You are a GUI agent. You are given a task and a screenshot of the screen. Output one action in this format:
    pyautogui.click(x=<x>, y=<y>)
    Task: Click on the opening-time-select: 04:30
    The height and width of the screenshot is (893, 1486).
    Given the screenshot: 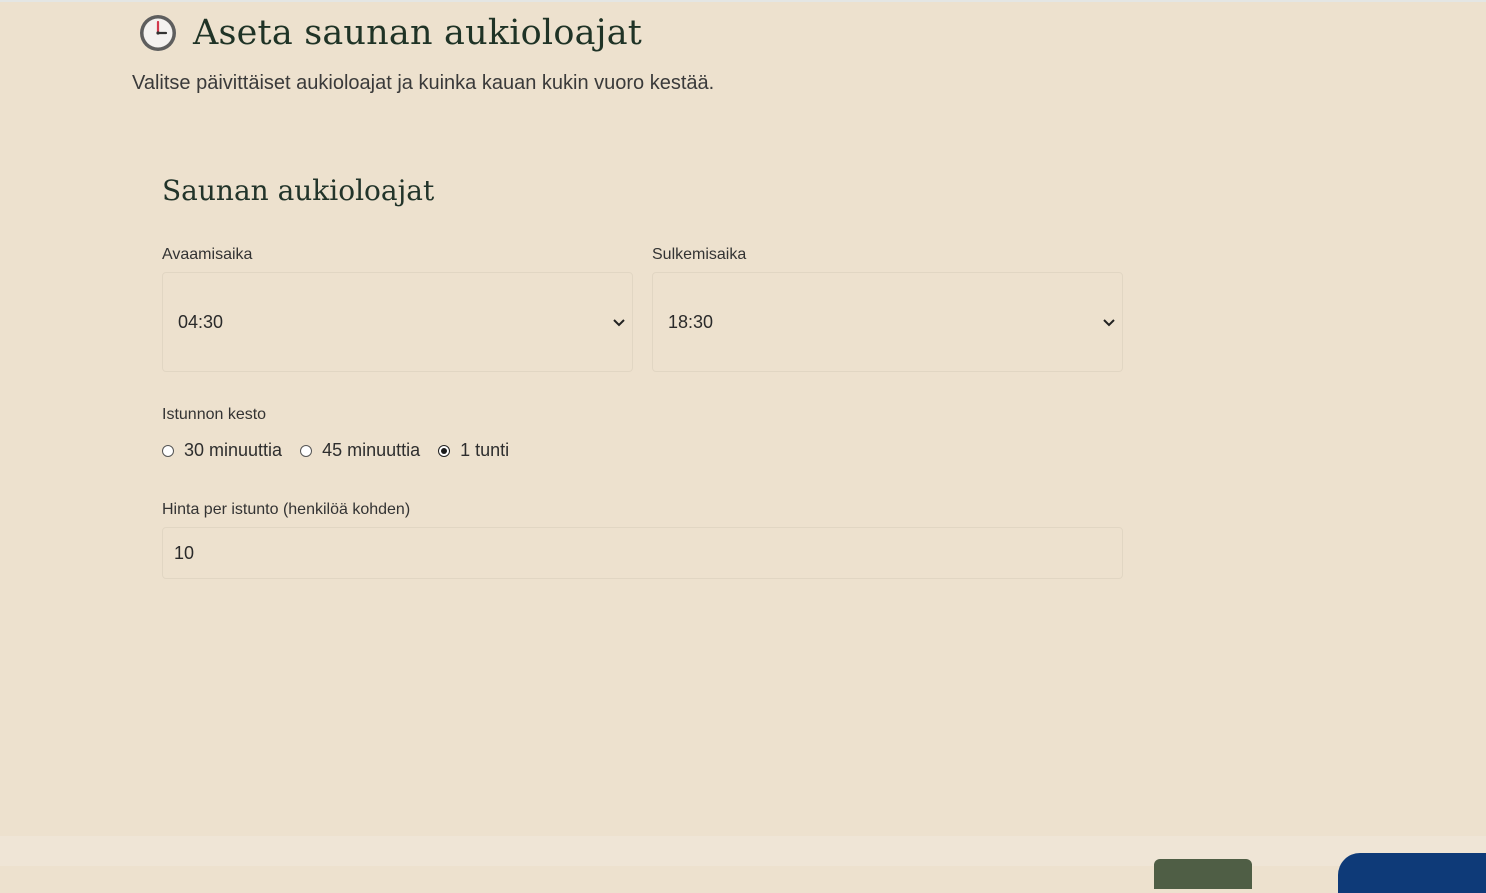 What is the action you would take?
    pyautogui.click(x=397, y=322)
    